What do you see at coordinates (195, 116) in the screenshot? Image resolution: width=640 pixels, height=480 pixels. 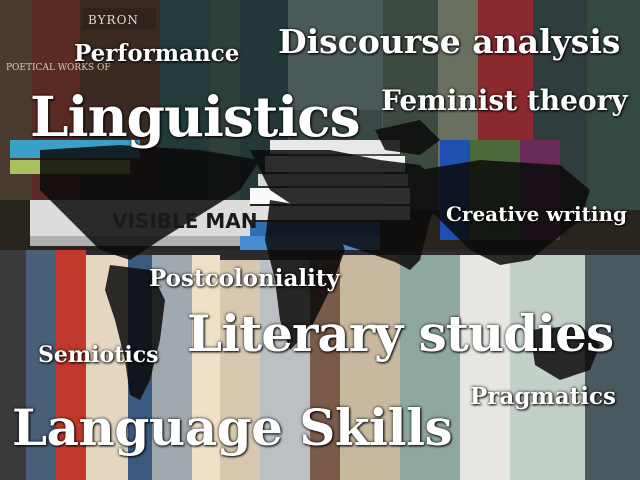 I see `word-linguistics: Linguistics` at bounding box center [195, 116].